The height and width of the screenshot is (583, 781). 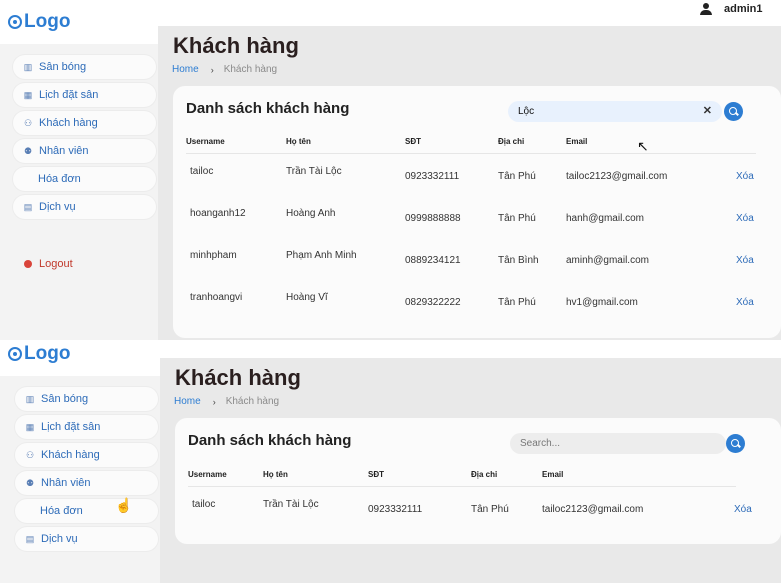 What do you see at coordinates (577, 141) in the screenshot?
I see `column-header-email: Email` at bounding box center [577, 141].